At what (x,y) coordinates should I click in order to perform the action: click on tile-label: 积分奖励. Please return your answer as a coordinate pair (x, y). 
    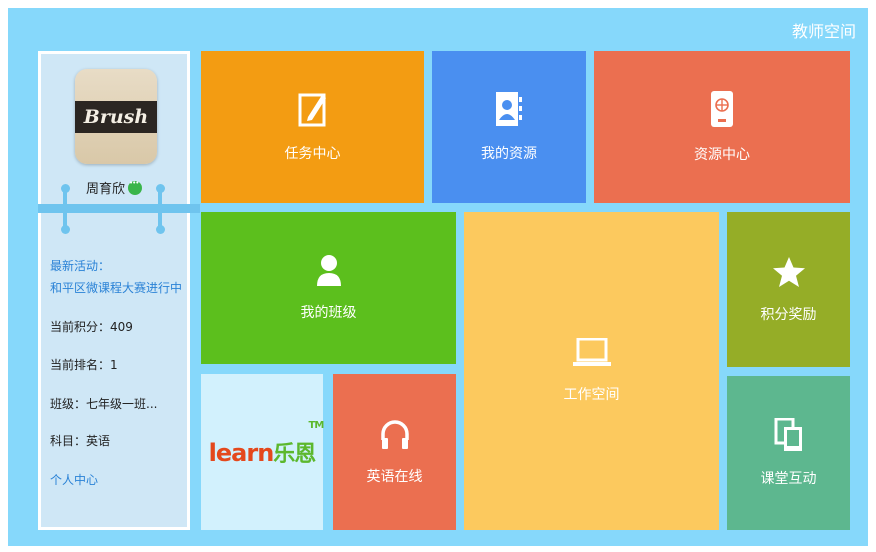
    Looking at the image, I should click on (788, 314).